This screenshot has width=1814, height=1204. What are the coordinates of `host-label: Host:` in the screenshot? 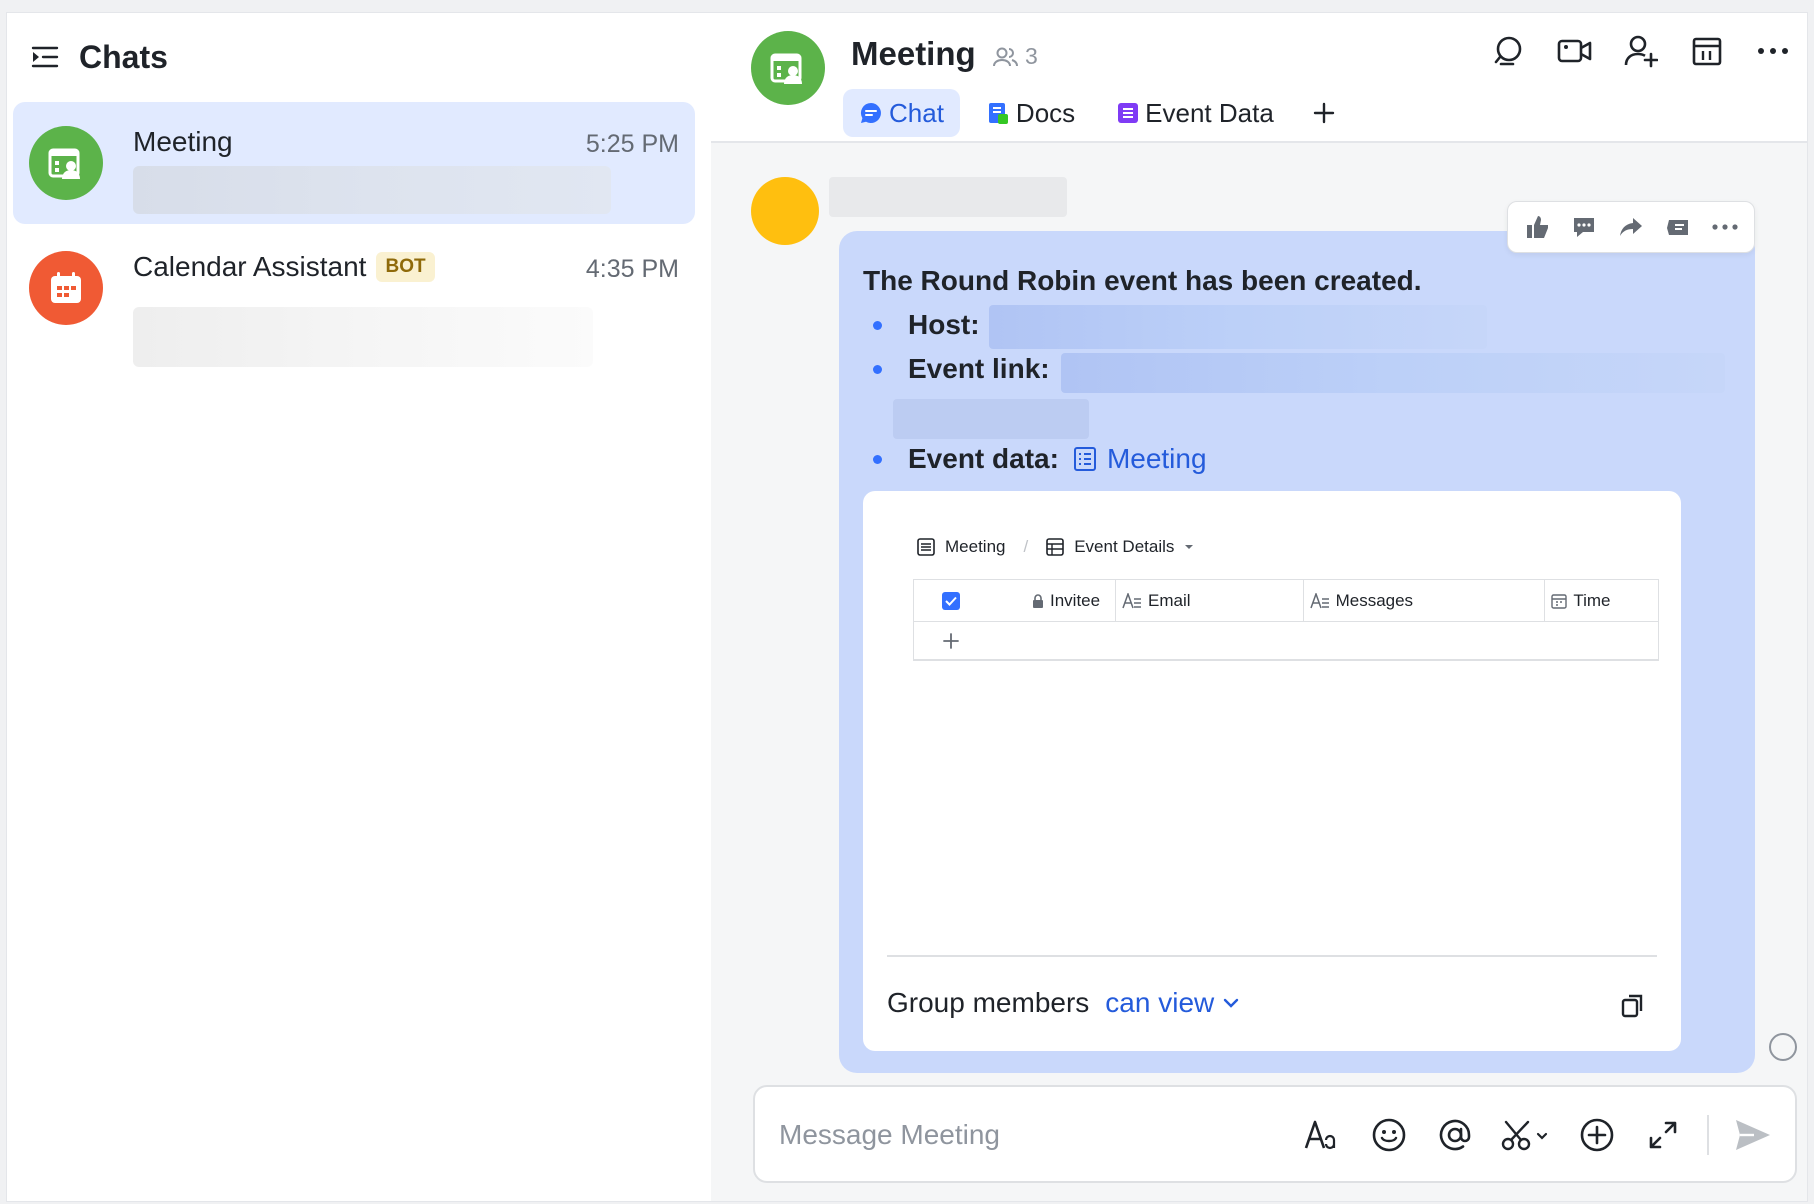 It's located at (944, 324).